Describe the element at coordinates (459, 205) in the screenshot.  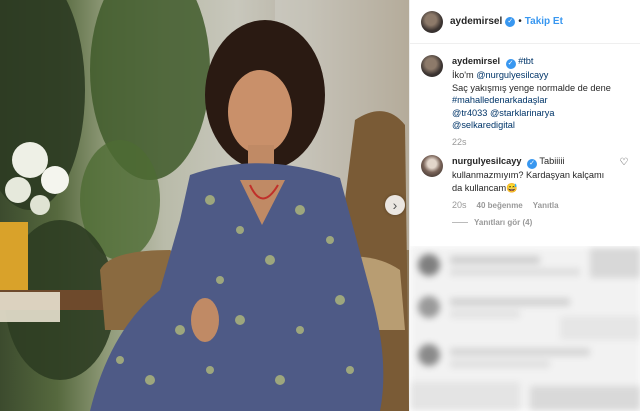
I see `comment-timestamp: 20s` at that location.